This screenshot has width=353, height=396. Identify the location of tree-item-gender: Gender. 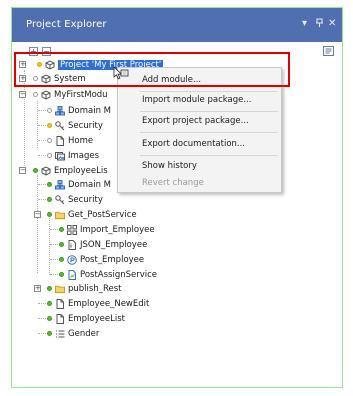
(73, 333).